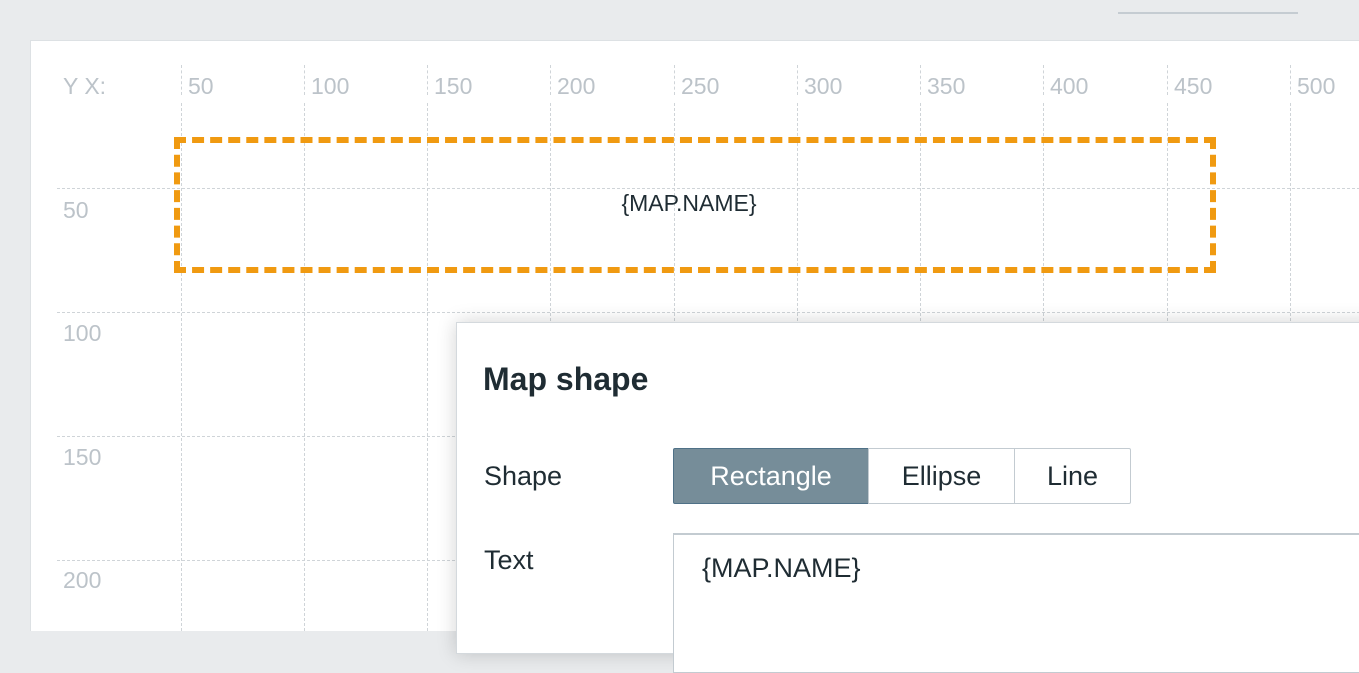  I want to click on shape-option-ellipse: Ellipse, so click(941, 476).